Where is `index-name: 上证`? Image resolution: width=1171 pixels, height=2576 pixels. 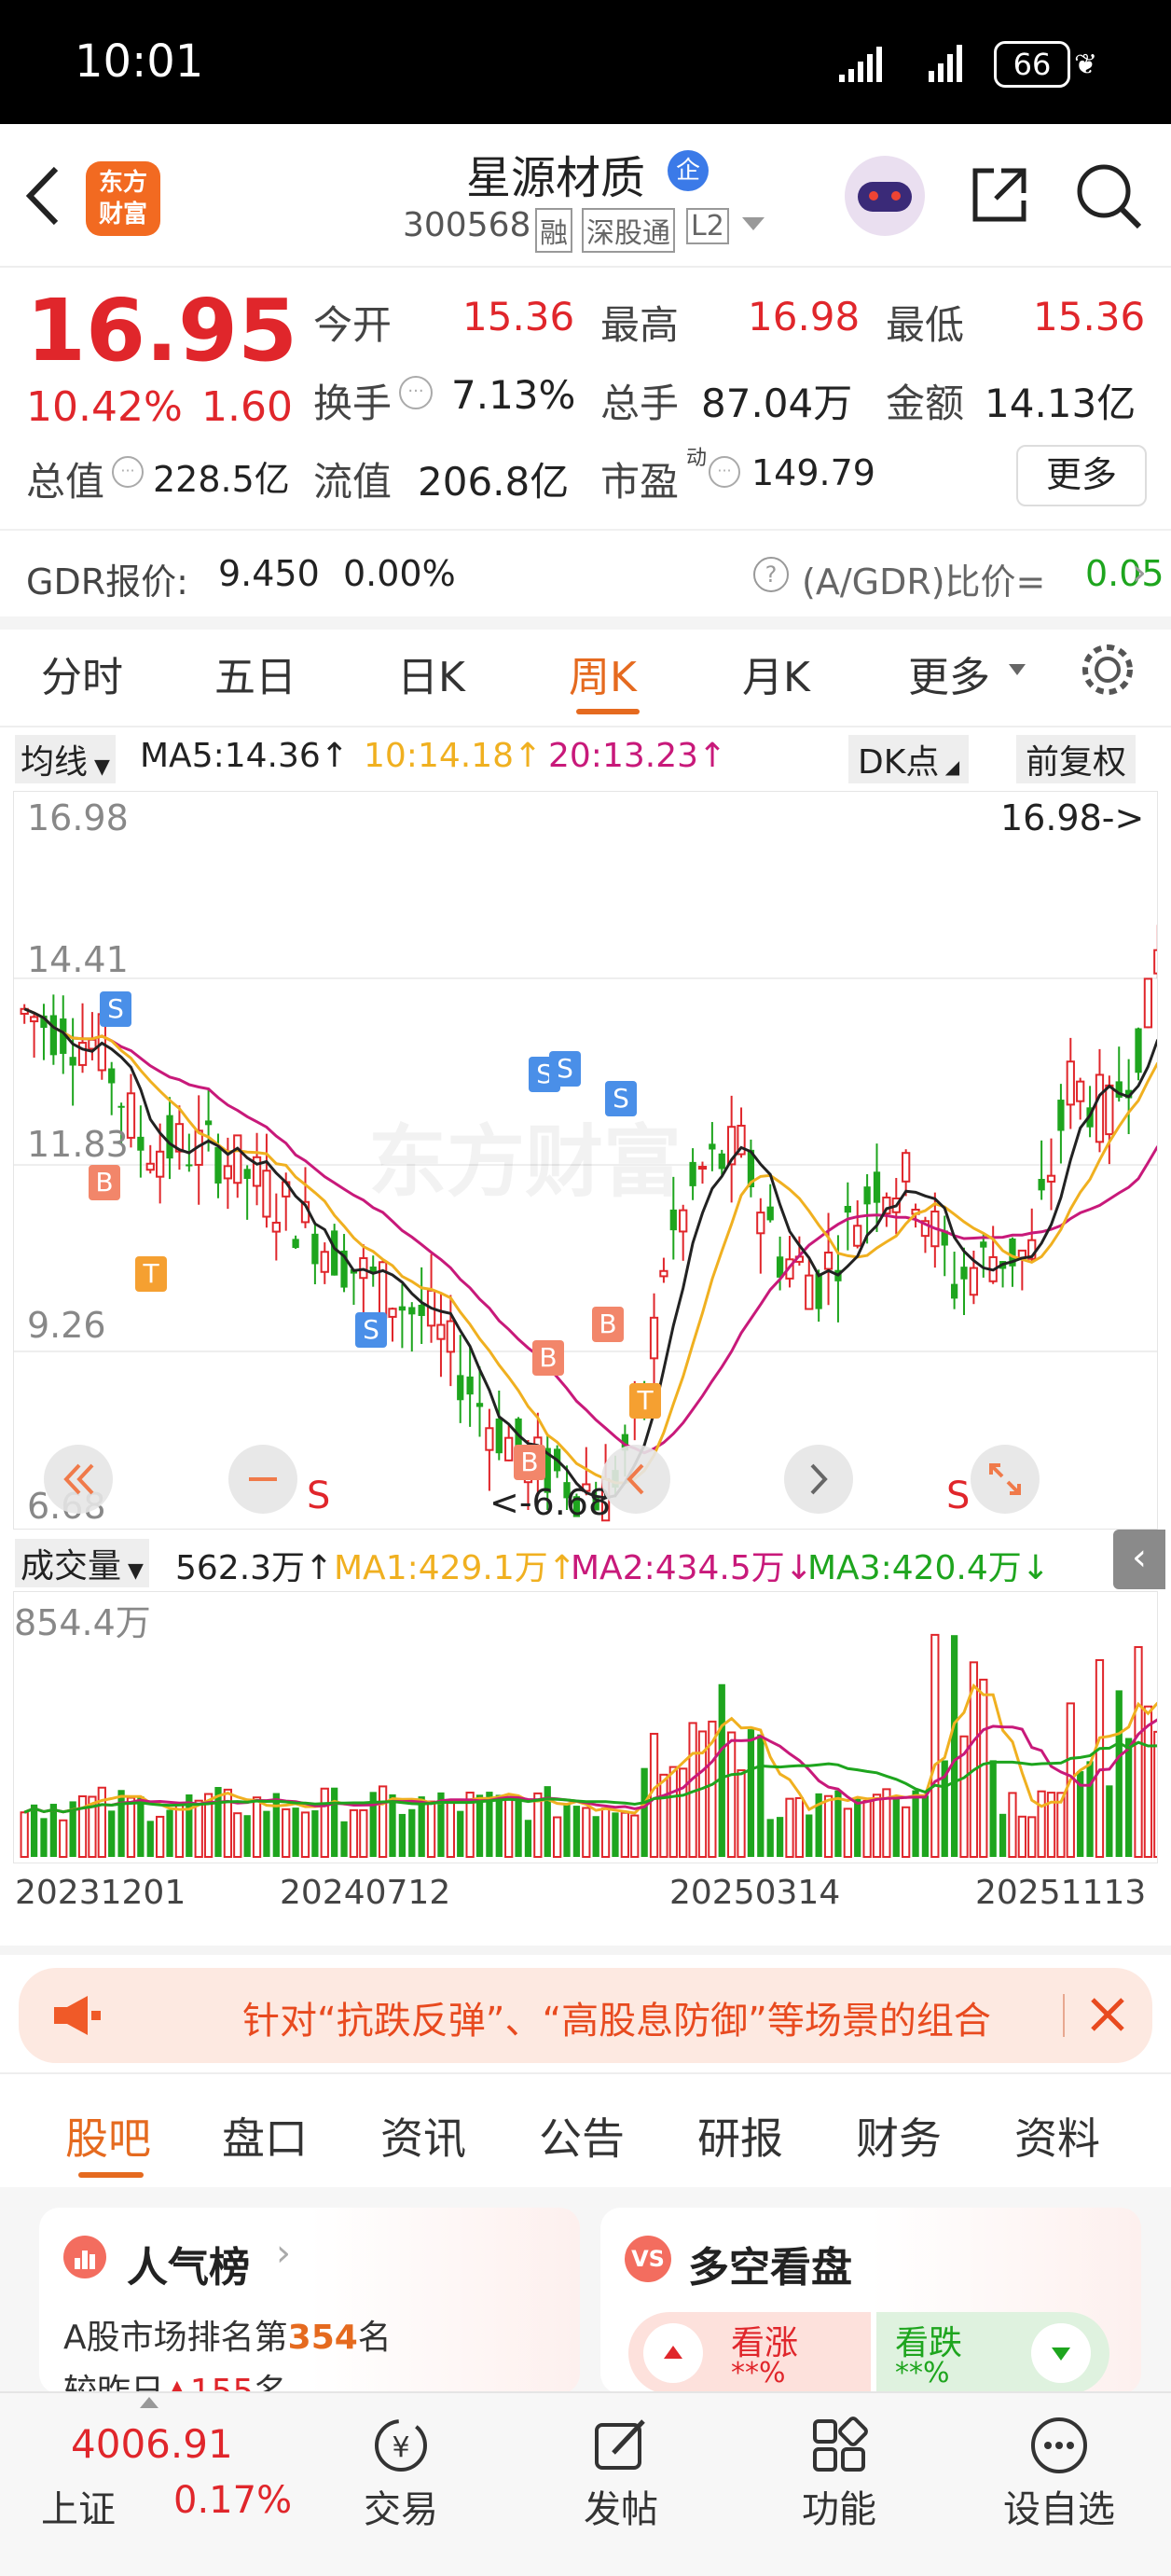
index-name: 上证 is located at coordinates (78, 2506).